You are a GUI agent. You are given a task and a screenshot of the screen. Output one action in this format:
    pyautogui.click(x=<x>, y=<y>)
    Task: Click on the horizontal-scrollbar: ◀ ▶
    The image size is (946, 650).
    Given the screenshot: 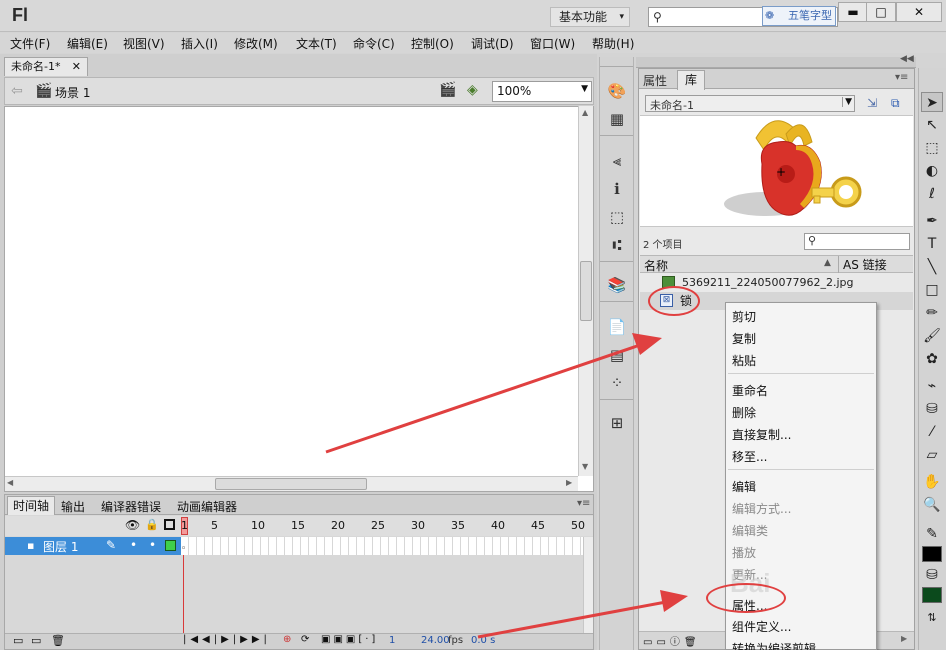 What is the action you would take?
    pyautogui.click(x=291, y=483)
    